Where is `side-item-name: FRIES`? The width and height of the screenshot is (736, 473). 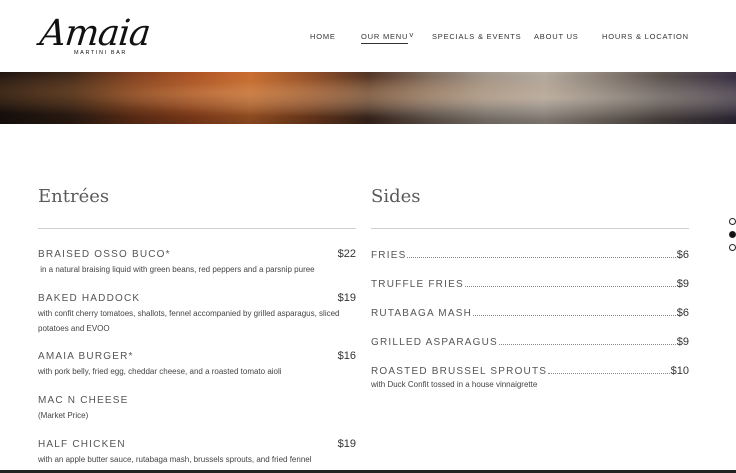
side-item-name: FRIES is located at coordinates (389, 255).